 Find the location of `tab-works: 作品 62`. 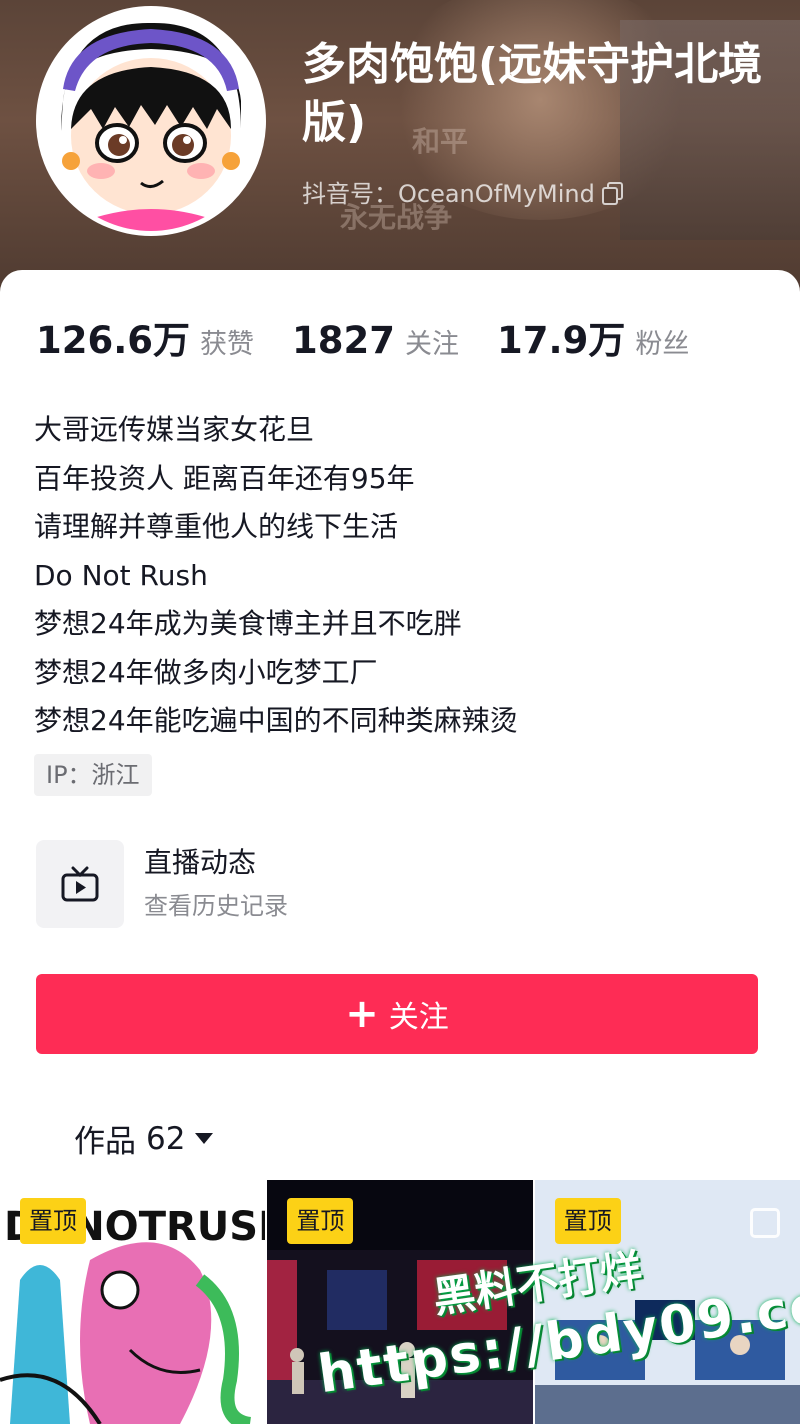

tab-works: 作品 62 is located at coordinates (144, 1138).